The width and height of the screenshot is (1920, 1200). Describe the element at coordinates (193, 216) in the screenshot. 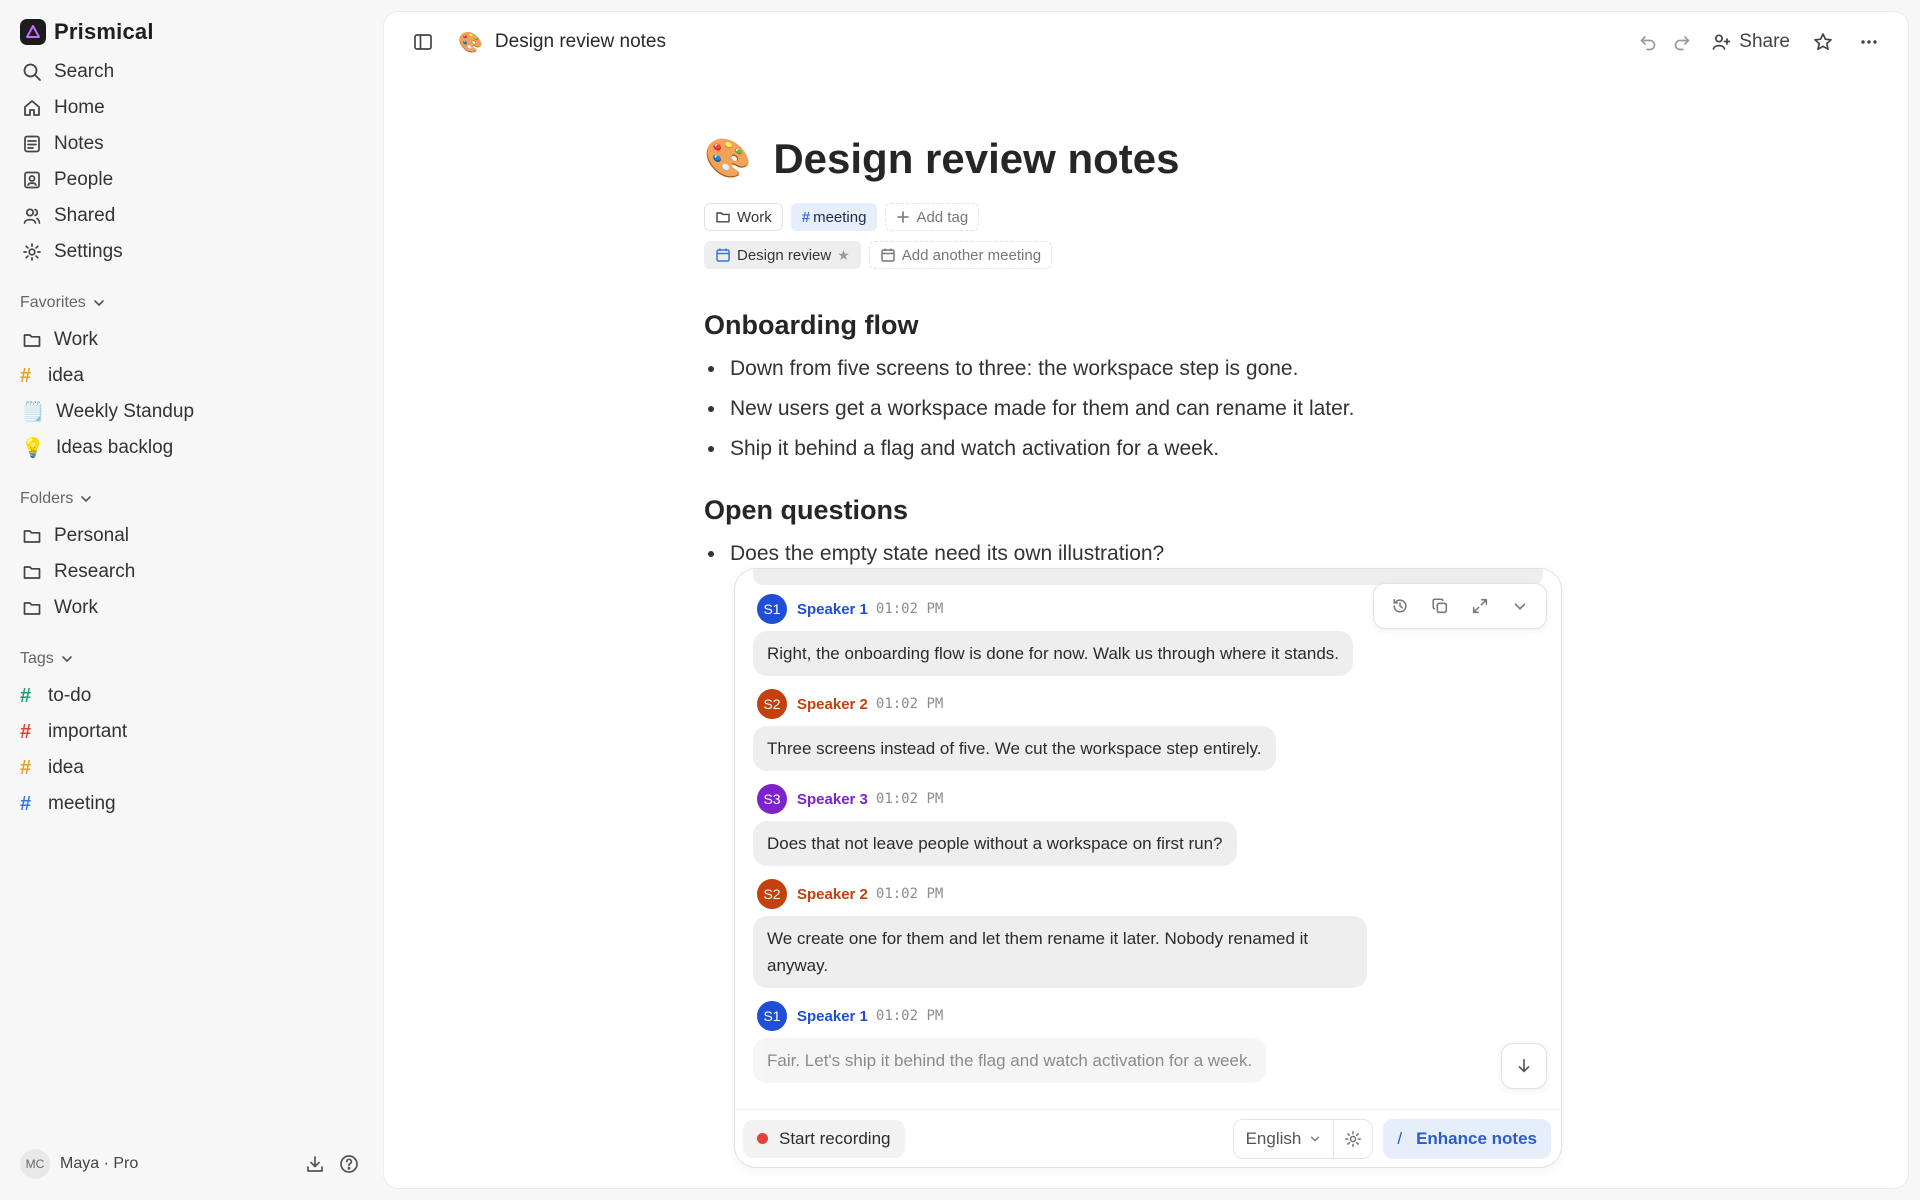

I see `nav-shared: Shared` at that location.